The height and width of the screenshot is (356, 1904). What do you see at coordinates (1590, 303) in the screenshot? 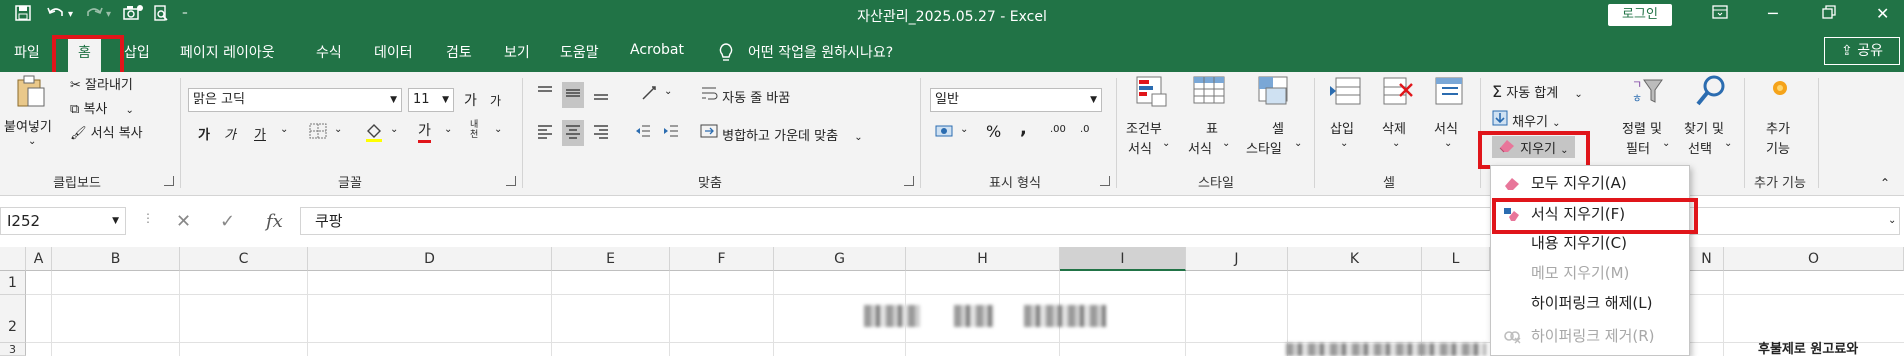
I see `clear-hyperlinks-item: 하이퍼링크 해제(L)` at bounding box center [1590, 303].